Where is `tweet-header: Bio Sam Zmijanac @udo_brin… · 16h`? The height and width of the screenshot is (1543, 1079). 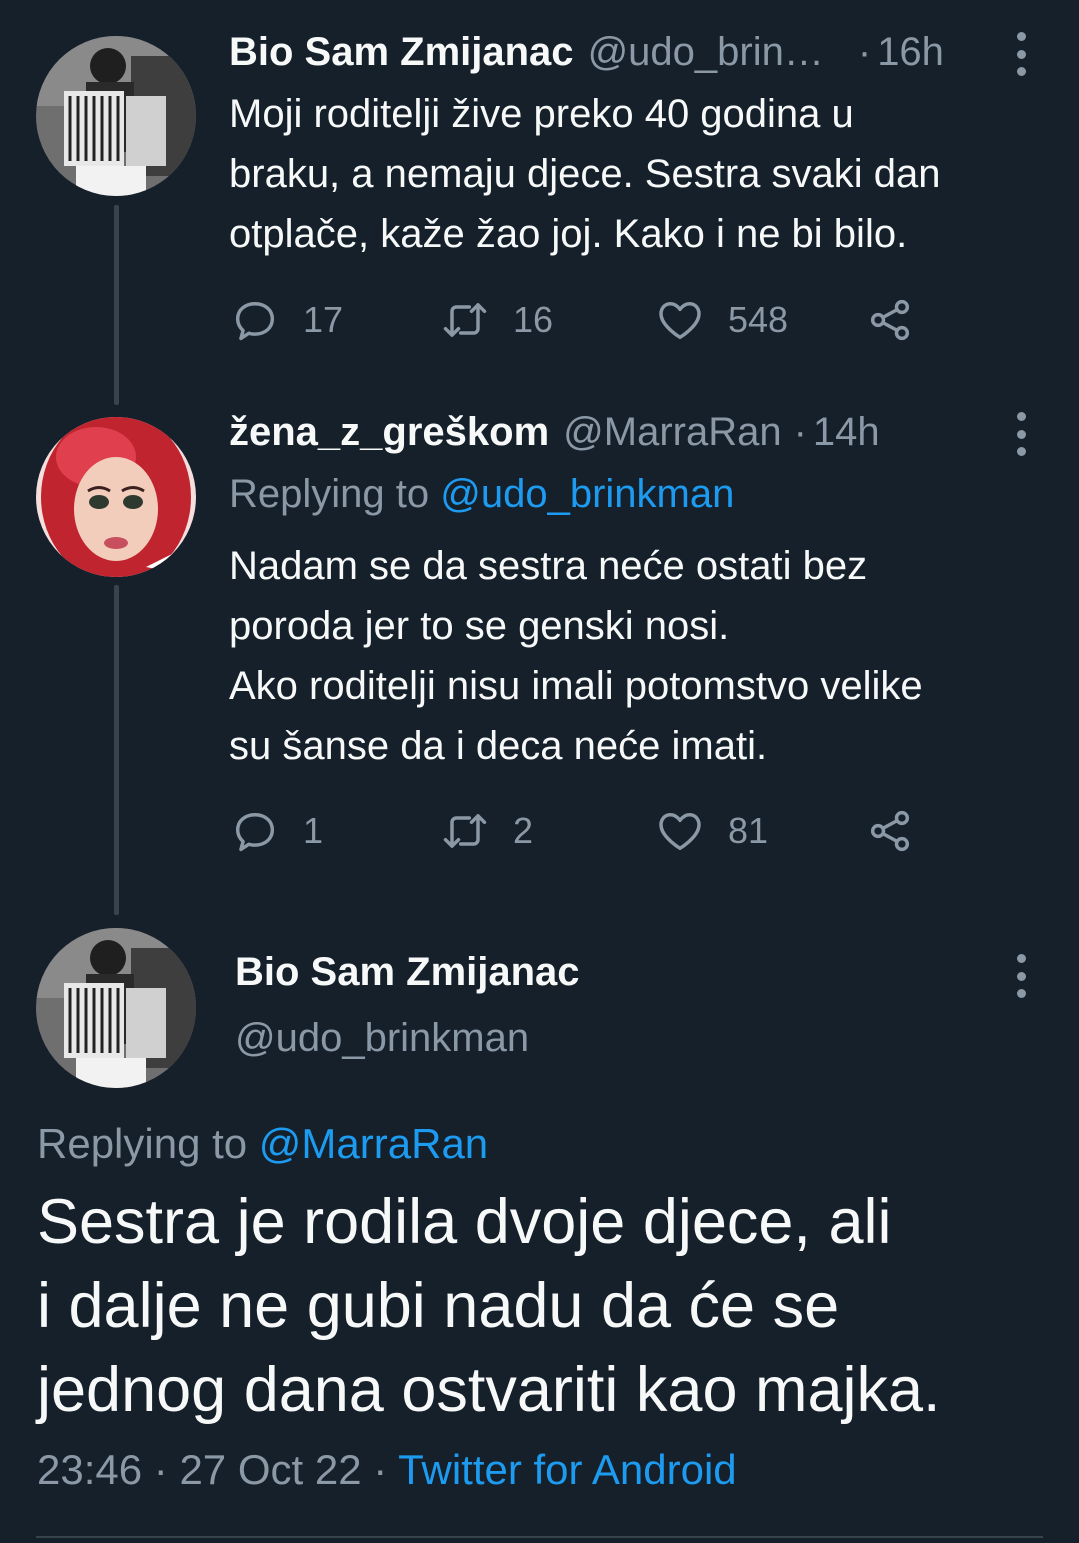 tweet-header: Bio Sam Zmijanac @udo_brin… · 16h is located at coordinates (634, 52).